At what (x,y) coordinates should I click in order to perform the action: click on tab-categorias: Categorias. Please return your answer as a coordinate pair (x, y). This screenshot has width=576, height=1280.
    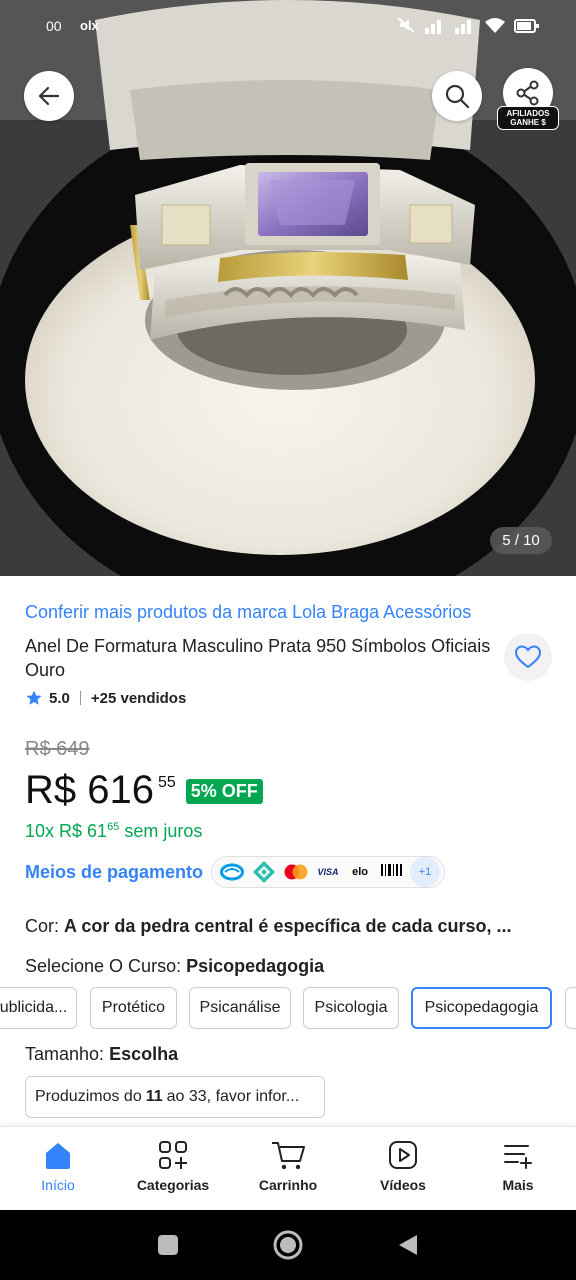
    Looking at the image, I should click on (173, 1166).